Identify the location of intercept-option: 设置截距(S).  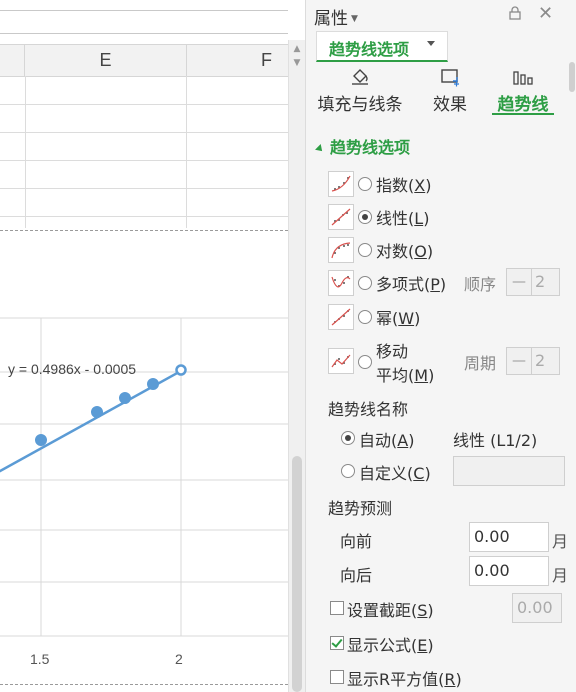
(390, 609).